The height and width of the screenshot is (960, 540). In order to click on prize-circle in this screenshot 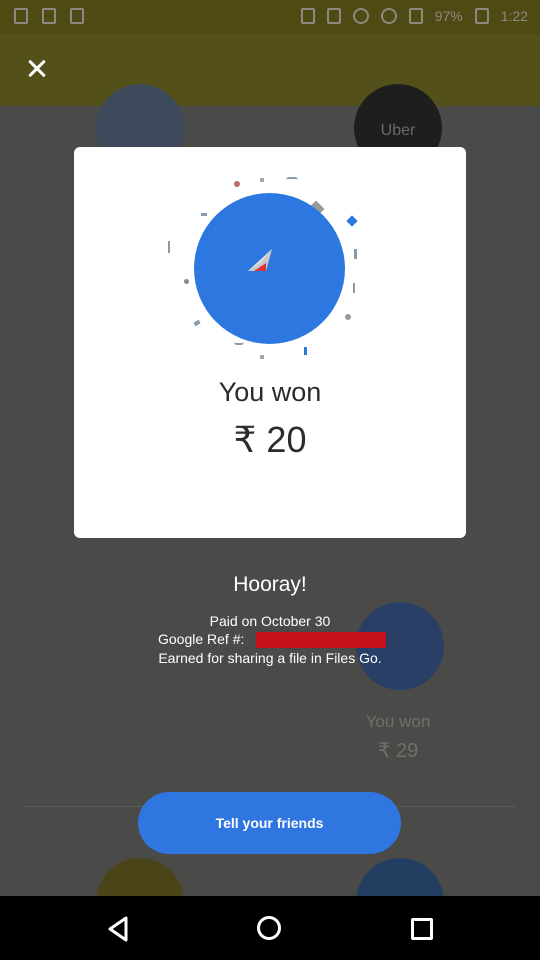, I will do `click(269, 268)`.